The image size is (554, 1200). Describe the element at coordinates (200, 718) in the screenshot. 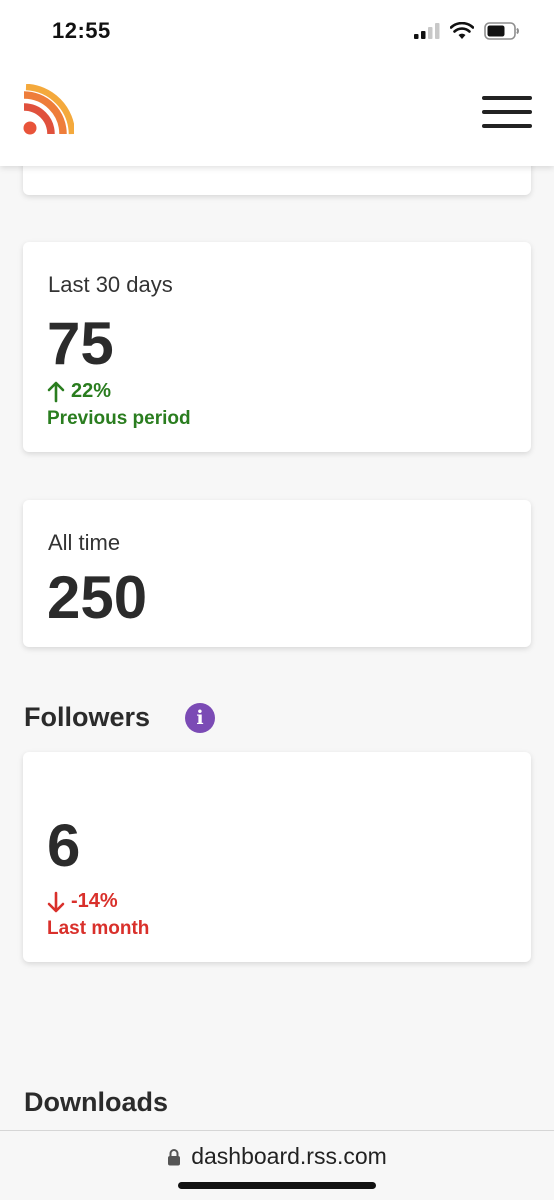

I see `info-icon: i` at that location.